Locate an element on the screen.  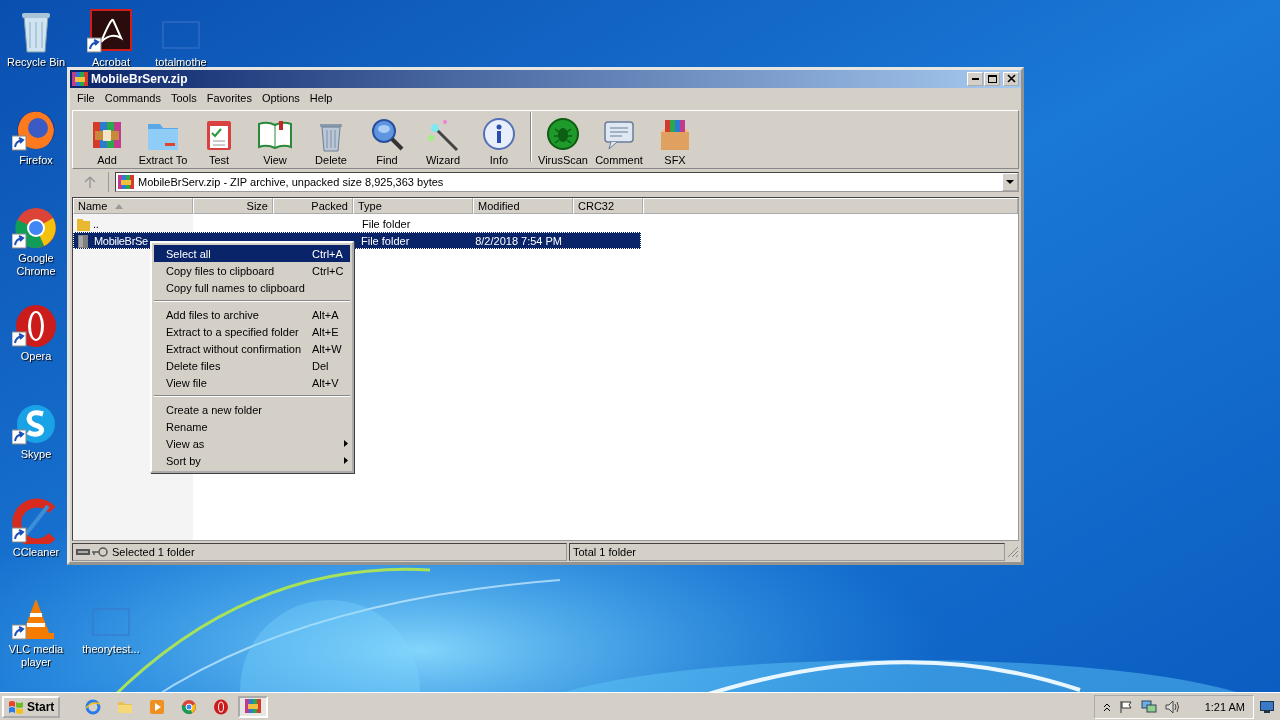
menu-item: Sort by is located at coordinates (252, 460).